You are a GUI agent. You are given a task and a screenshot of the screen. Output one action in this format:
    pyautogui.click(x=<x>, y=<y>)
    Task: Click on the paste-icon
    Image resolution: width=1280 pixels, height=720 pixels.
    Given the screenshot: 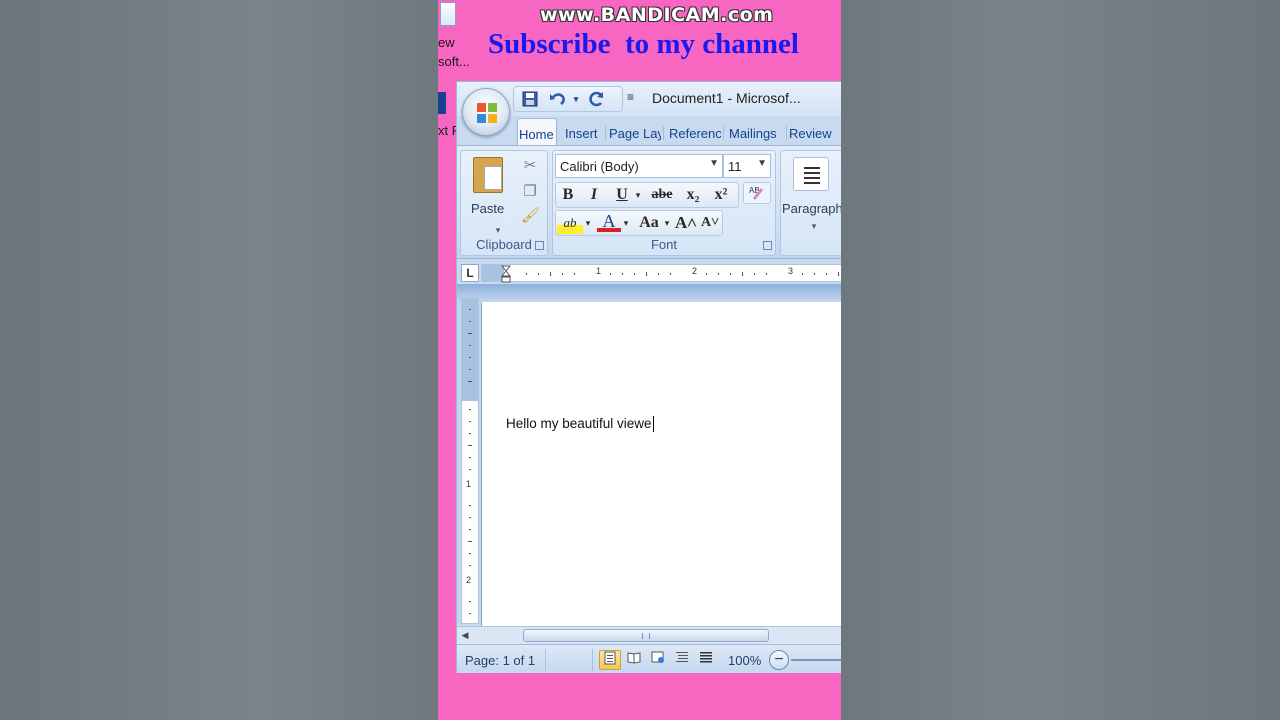 What is the action you would take?
    pyautogui.click(x=488, y=175)
    